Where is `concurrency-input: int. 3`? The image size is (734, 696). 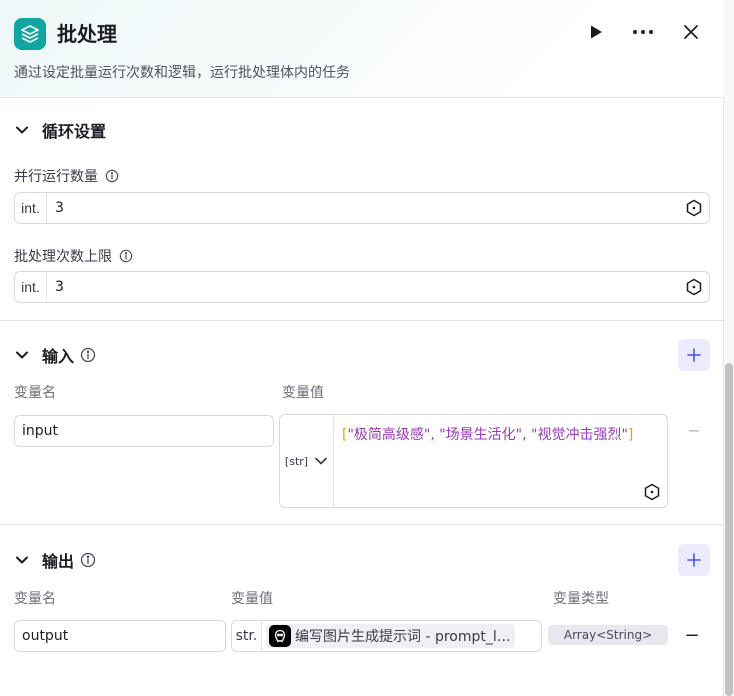 concurrency-input: int. 3 is located at coordinates (362, 208).